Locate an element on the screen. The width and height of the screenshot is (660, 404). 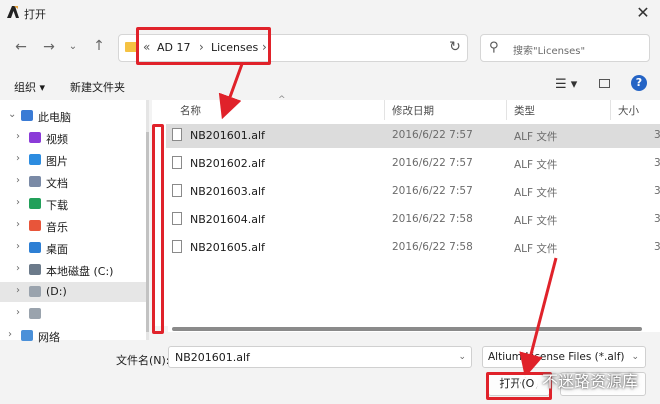
arrow-to-open-button is located at coordinates (538, 317).